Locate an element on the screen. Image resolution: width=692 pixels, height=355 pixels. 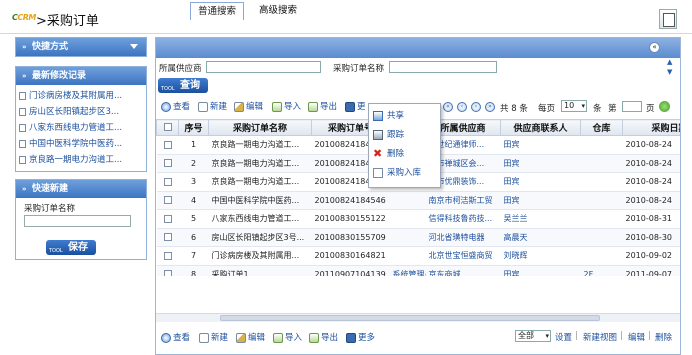
column-header: 采购日期 is located at coordinates (651, 127).